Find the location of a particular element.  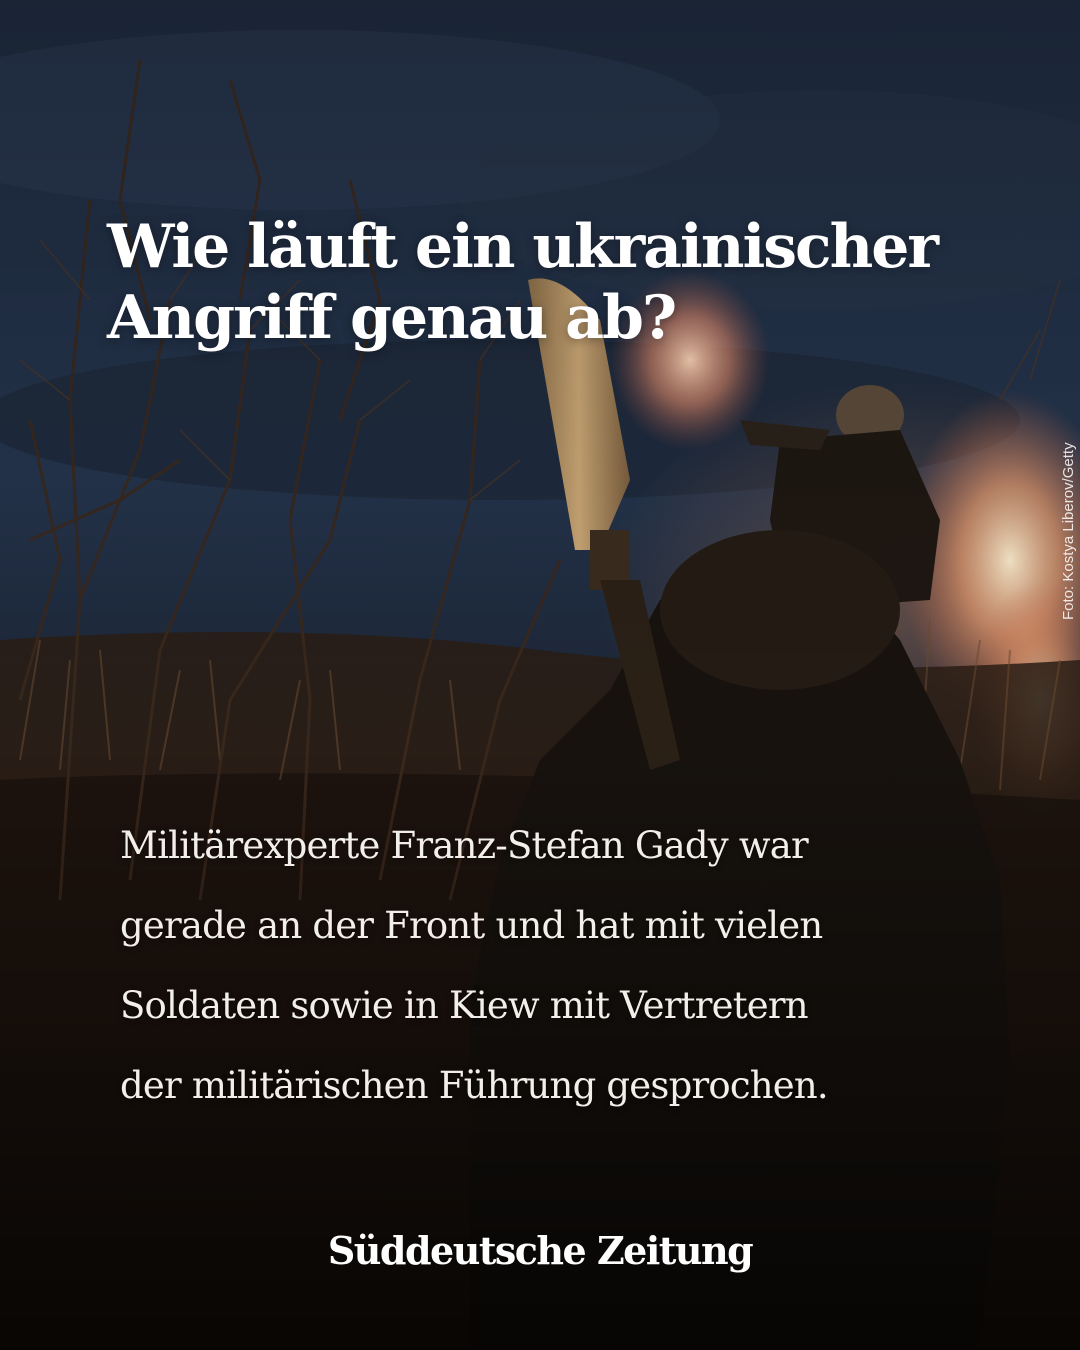

headline-line-1: Wie läuft ein ukrainischer is located at coordinates (523, 247).